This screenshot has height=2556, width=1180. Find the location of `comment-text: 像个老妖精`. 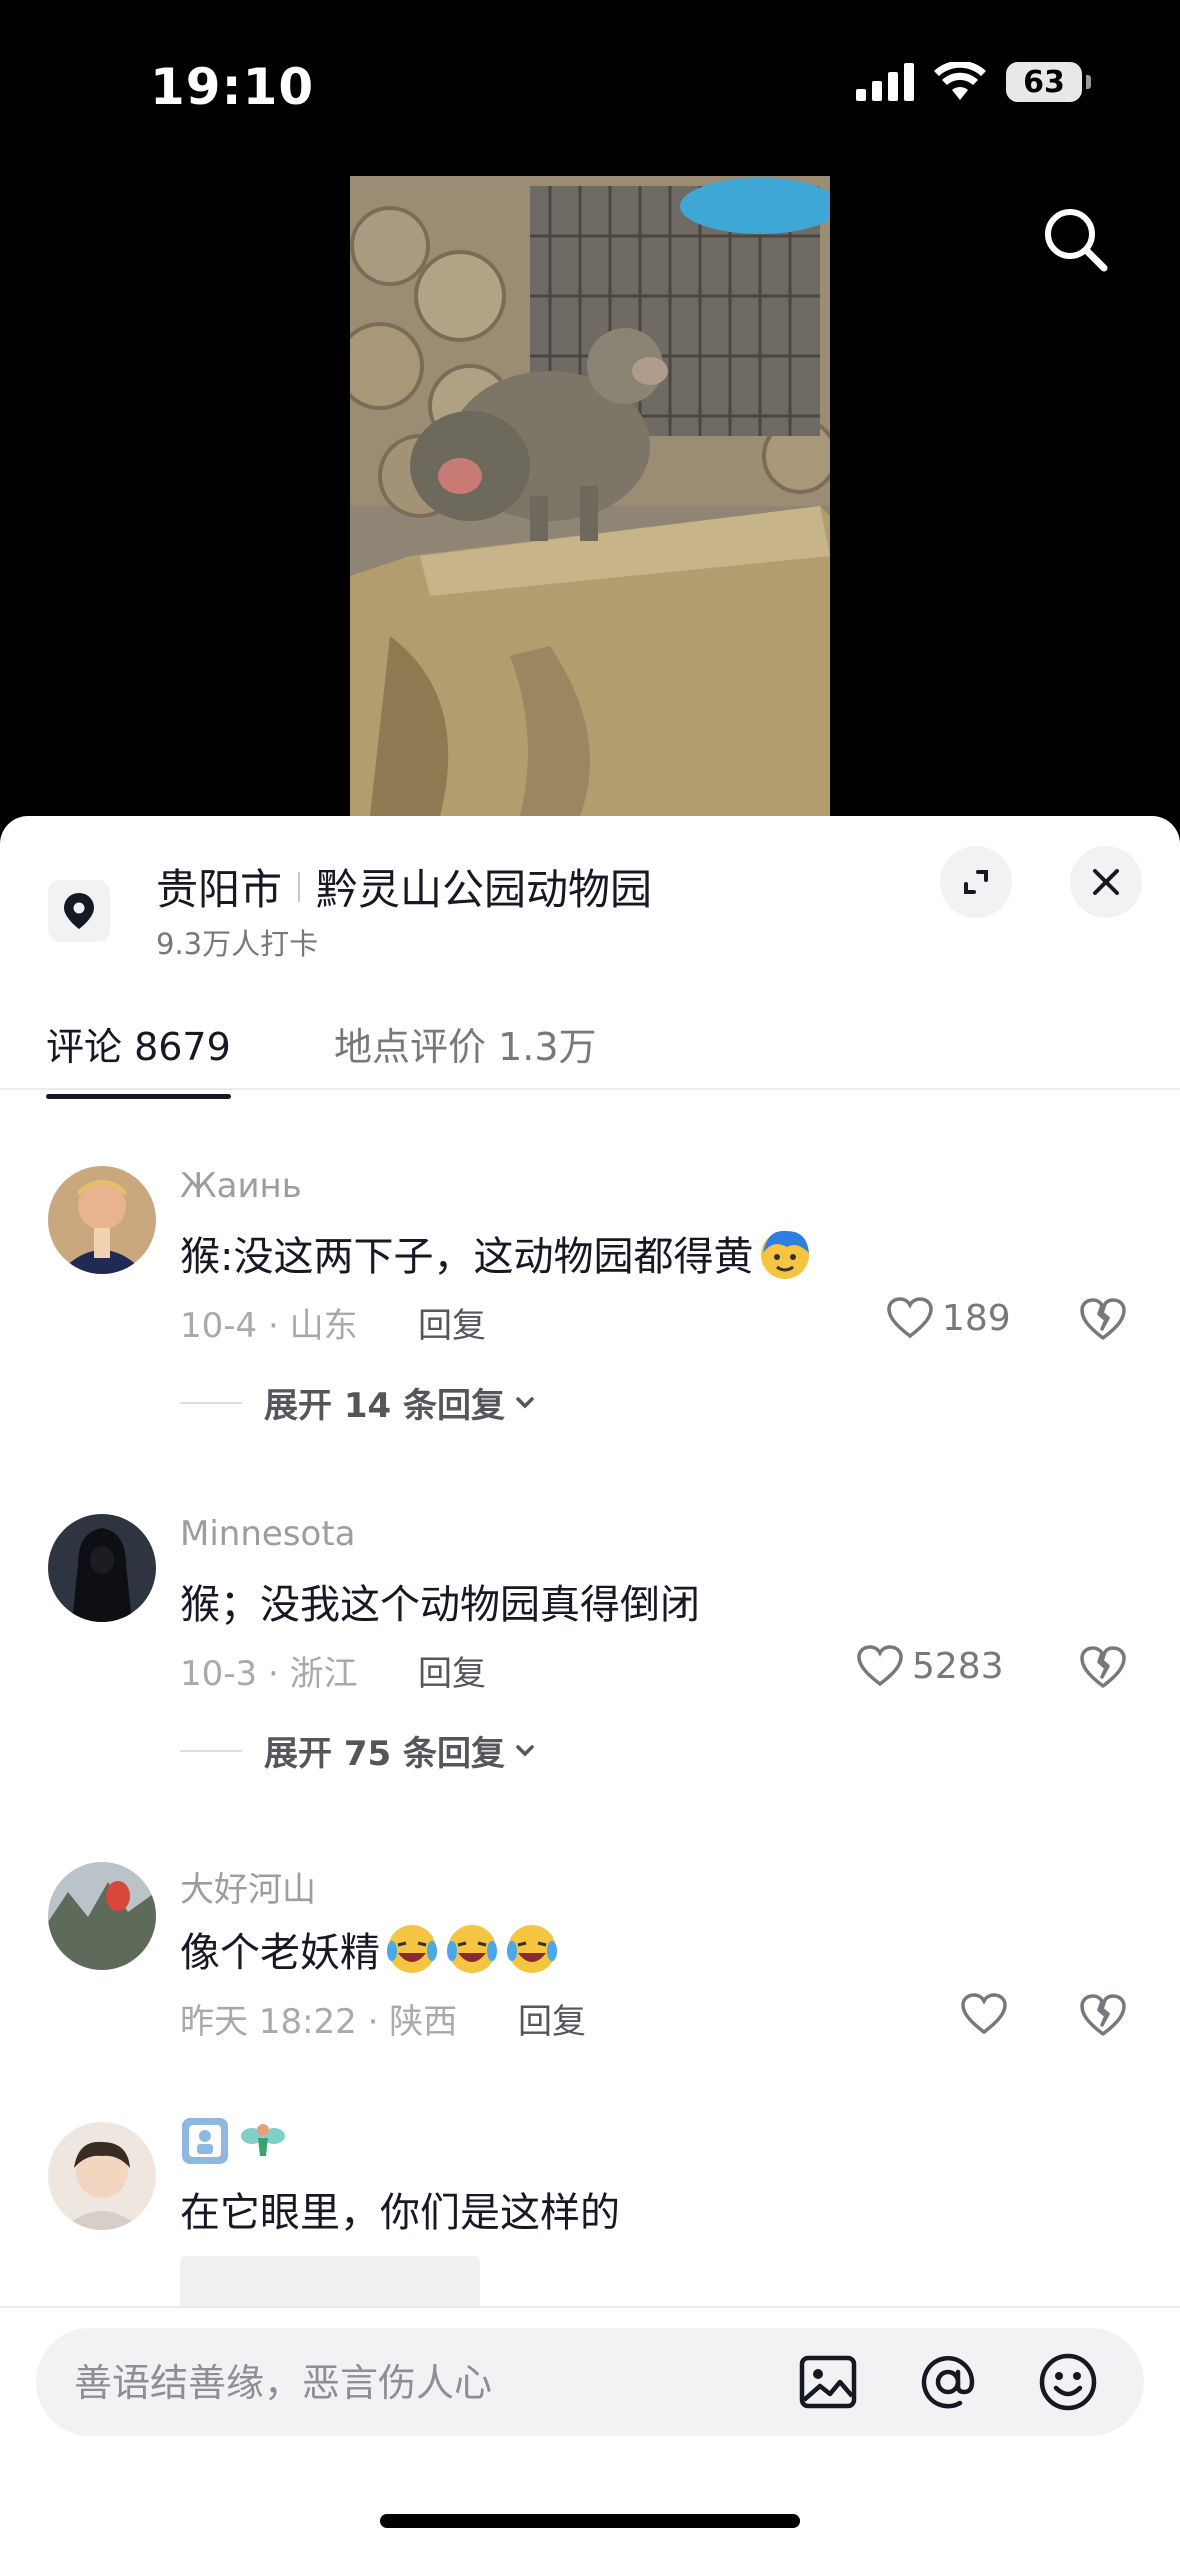

comment-text: 像个老妖精 is located at coordinates (370, 1949).